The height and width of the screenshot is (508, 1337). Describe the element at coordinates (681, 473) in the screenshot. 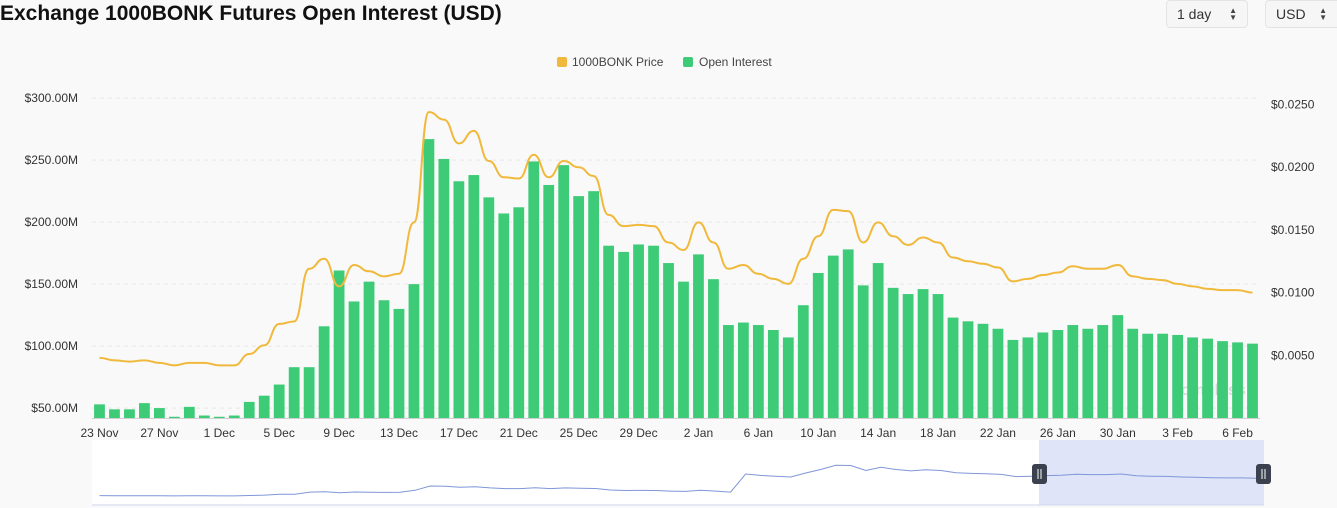

I see `range-slider` at that location.